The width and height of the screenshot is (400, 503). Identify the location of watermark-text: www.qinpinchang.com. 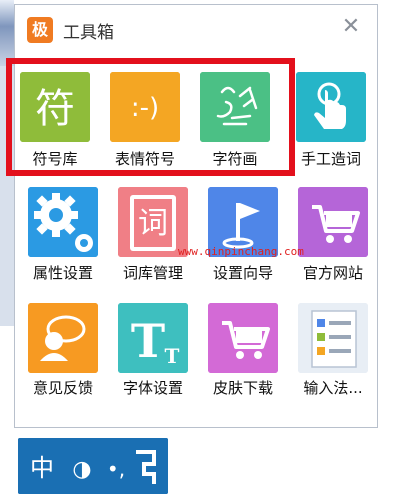
(241, 251).